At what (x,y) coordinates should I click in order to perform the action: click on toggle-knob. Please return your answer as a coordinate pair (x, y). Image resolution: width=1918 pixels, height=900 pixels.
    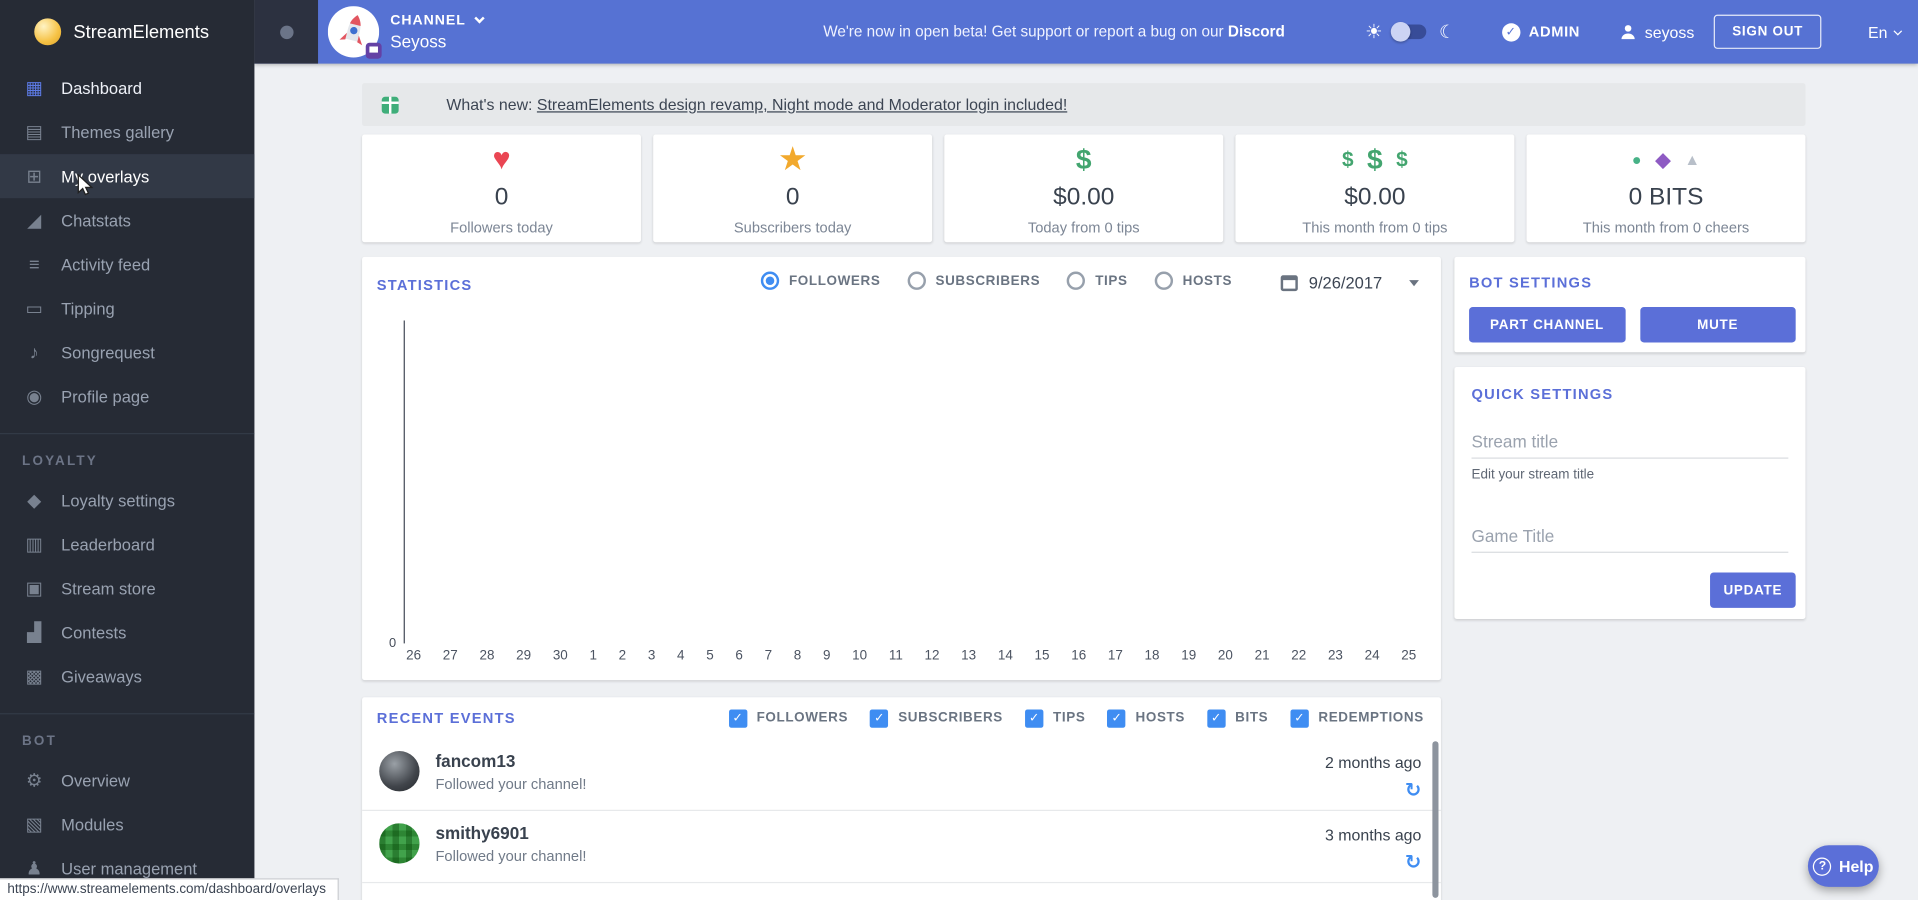
    Looking at the image, I should click on (1401, 32).